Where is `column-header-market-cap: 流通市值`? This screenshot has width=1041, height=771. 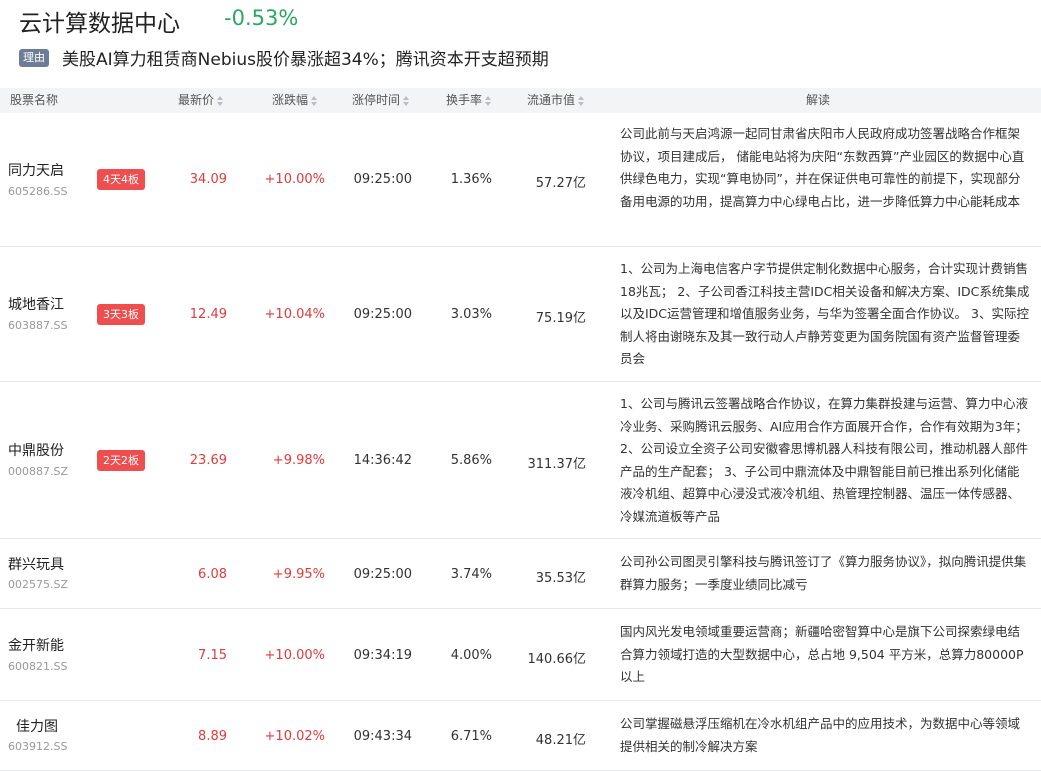 column-header-market-cap: 流通市值 is located at coordinates (556, 100).